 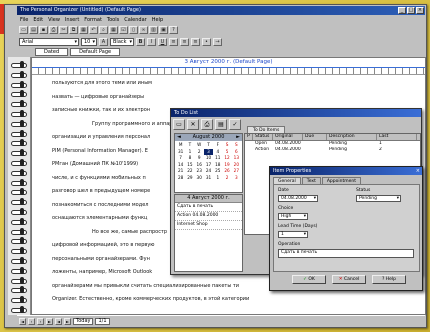 I want to click on menu-format: Format, so click(x=93, y=20).